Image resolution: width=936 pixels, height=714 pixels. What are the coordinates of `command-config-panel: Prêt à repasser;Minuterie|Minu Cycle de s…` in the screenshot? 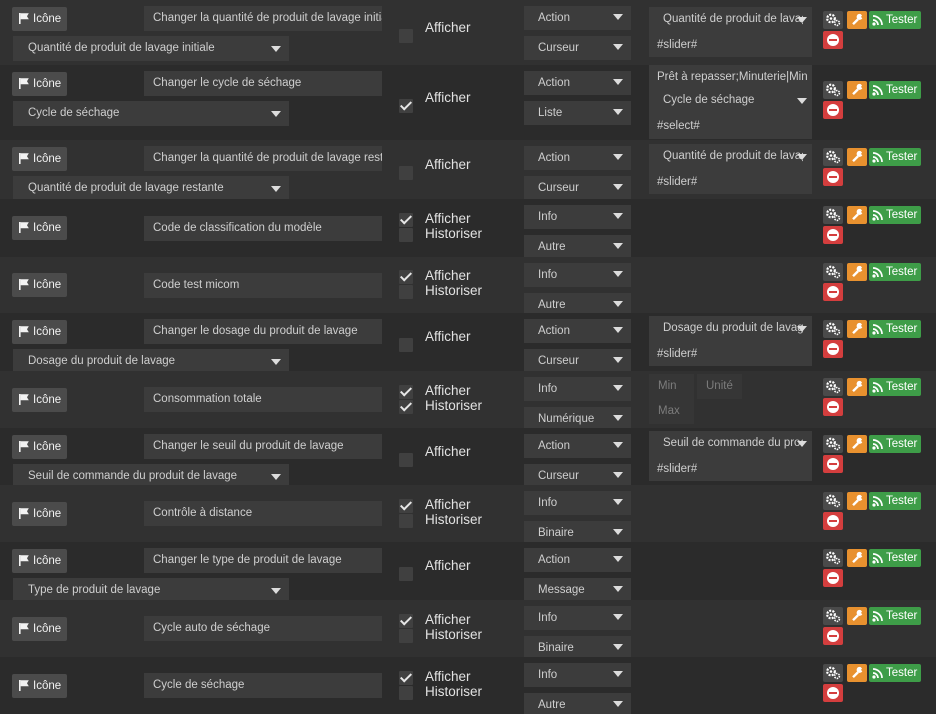 It's located at (730, 102).